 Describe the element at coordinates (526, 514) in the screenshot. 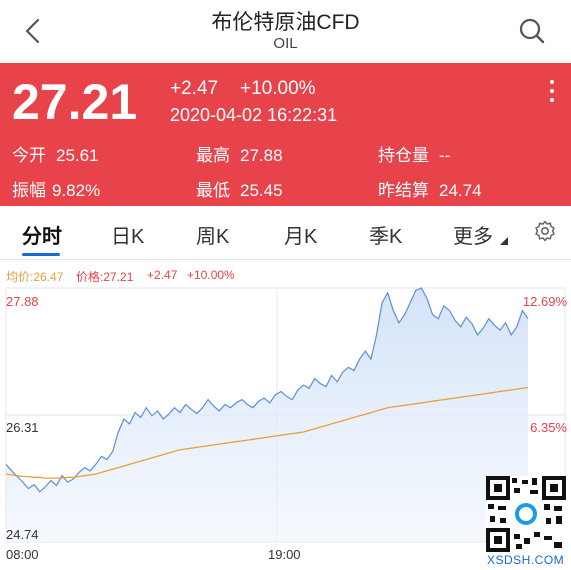

I see `qr-code-watermark` at that location.